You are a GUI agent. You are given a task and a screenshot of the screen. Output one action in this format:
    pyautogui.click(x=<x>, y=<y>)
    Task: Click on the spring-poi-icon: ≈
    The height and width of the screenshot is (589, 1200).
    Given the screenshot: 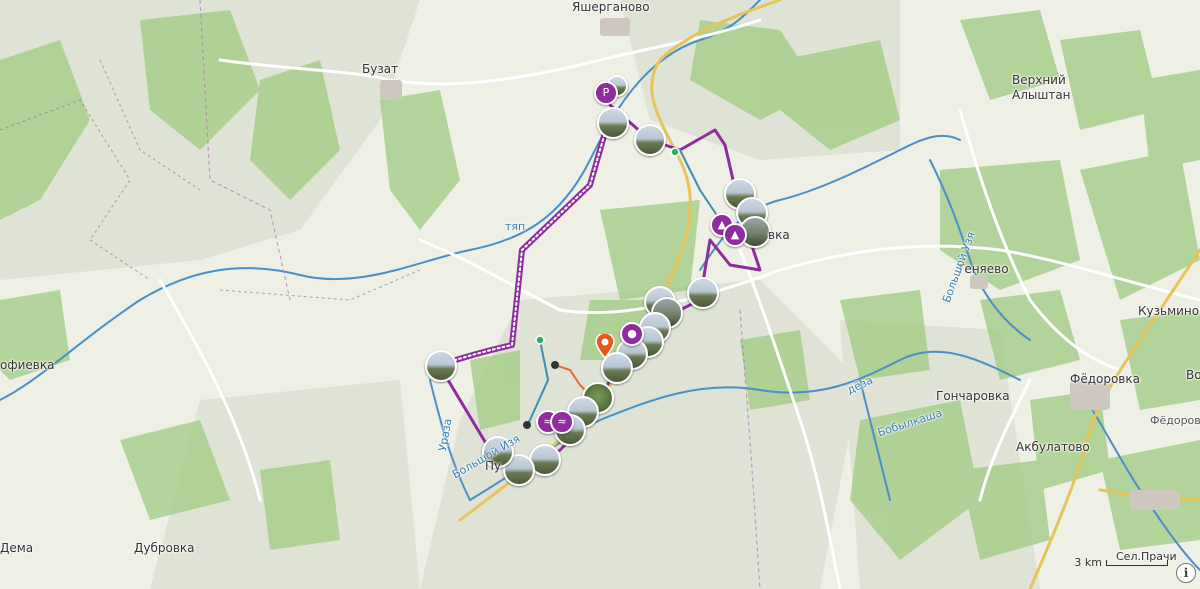 What is the action you would take?
    pyautogui.click(x=562, y=422)
    